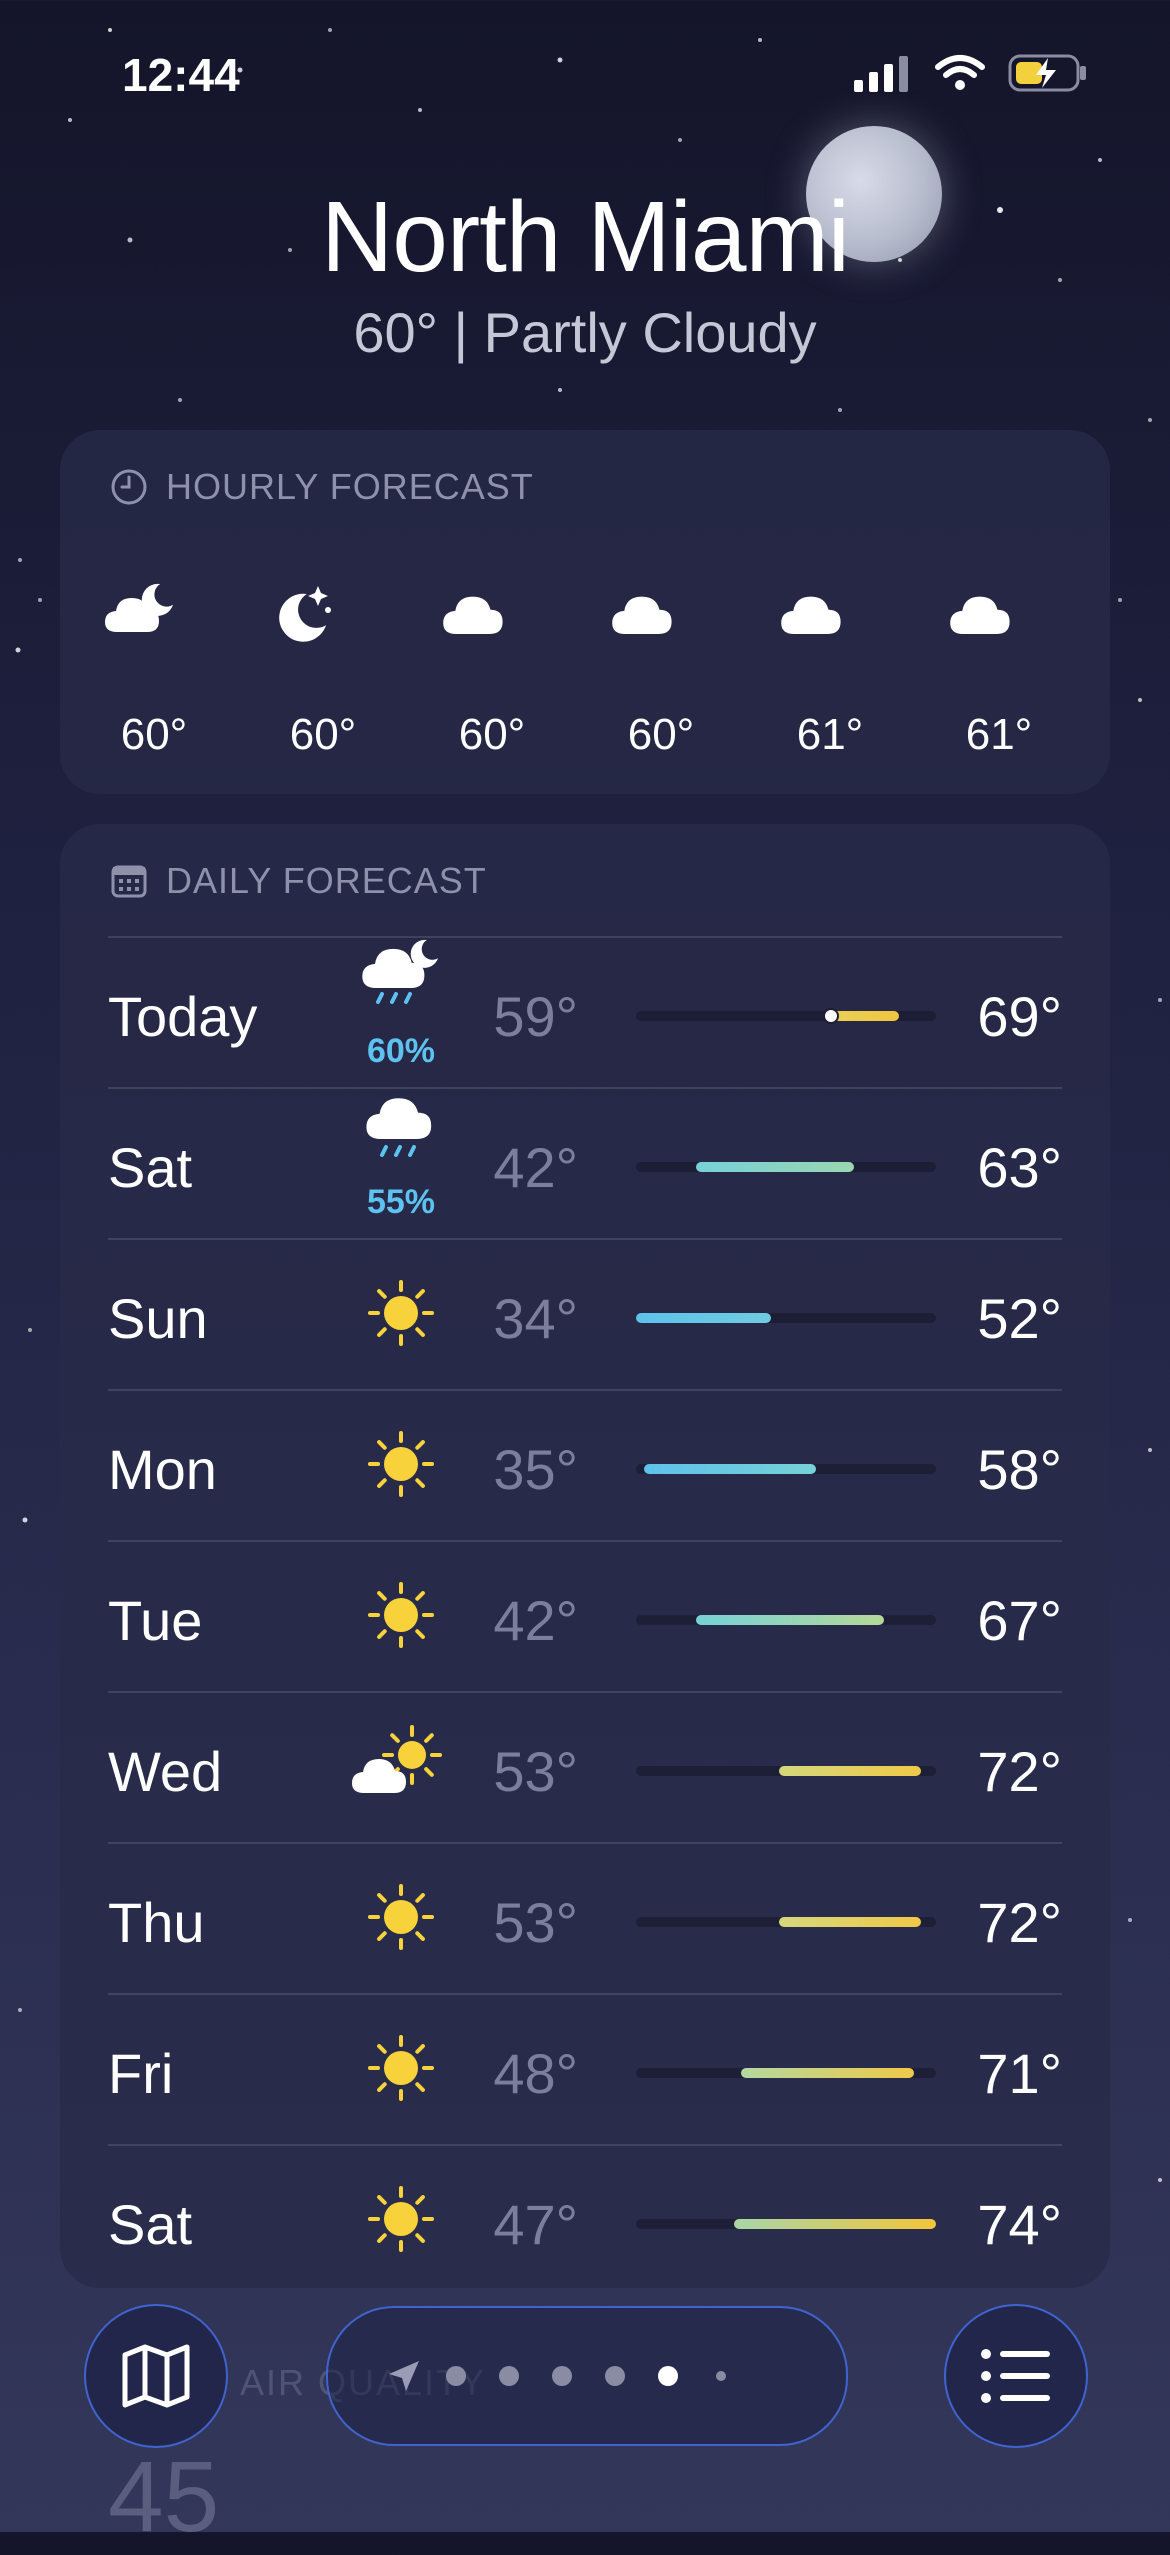 The image size is (1170, 2555). Describe the element at coordinates (139, 607) in the screenshot. I see `cloud-moon-icon` at that location.